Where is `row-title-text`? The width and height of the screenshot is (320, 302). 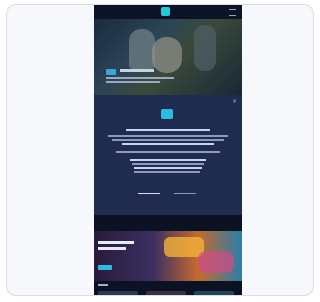
row-title-text is located at coordinates (103, 285).